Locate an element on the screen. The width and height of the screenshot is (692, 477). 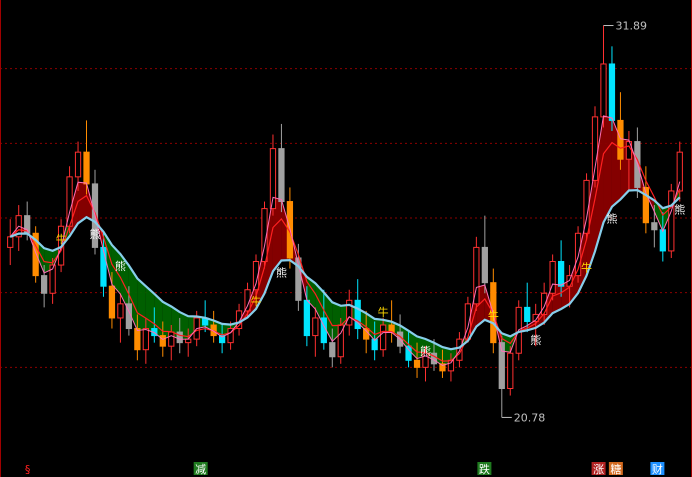
max-price-label: 31.89 is located at coordinates (631, 26).